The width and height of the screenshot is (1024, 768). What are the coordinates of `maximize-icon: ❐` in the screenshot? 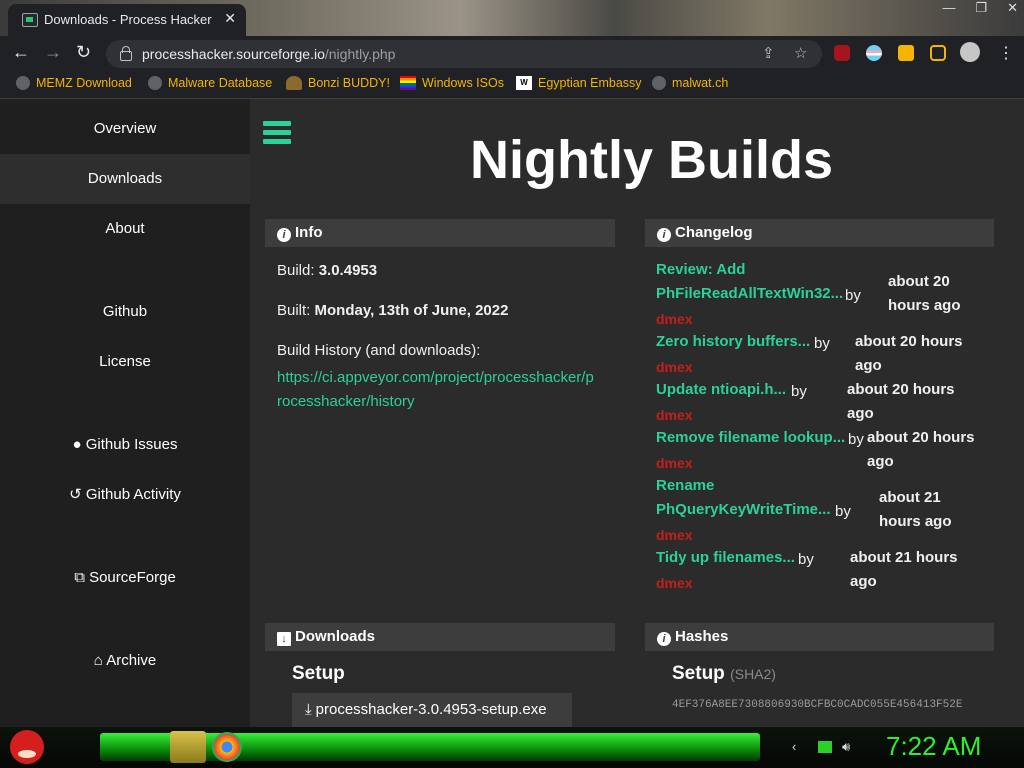 It's located at (981, 8).